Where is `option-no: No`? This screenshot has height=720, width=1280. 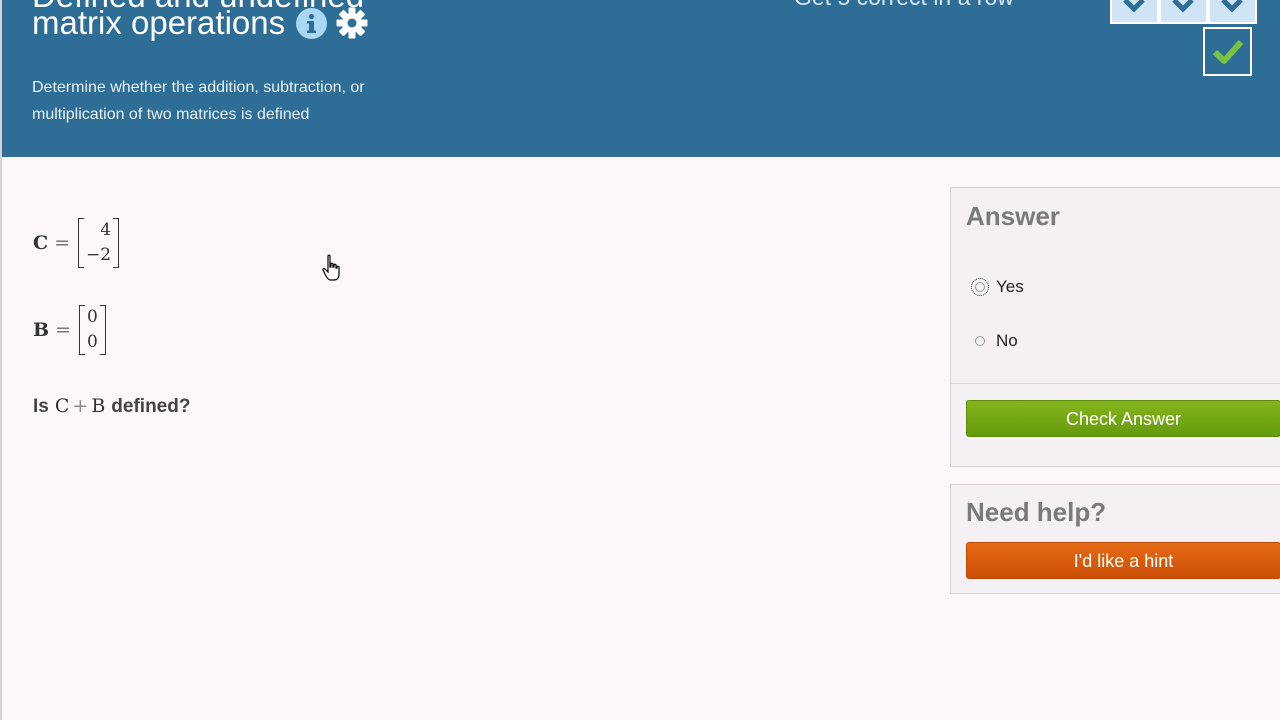 option-no: No is located at coordinates (996, 341).